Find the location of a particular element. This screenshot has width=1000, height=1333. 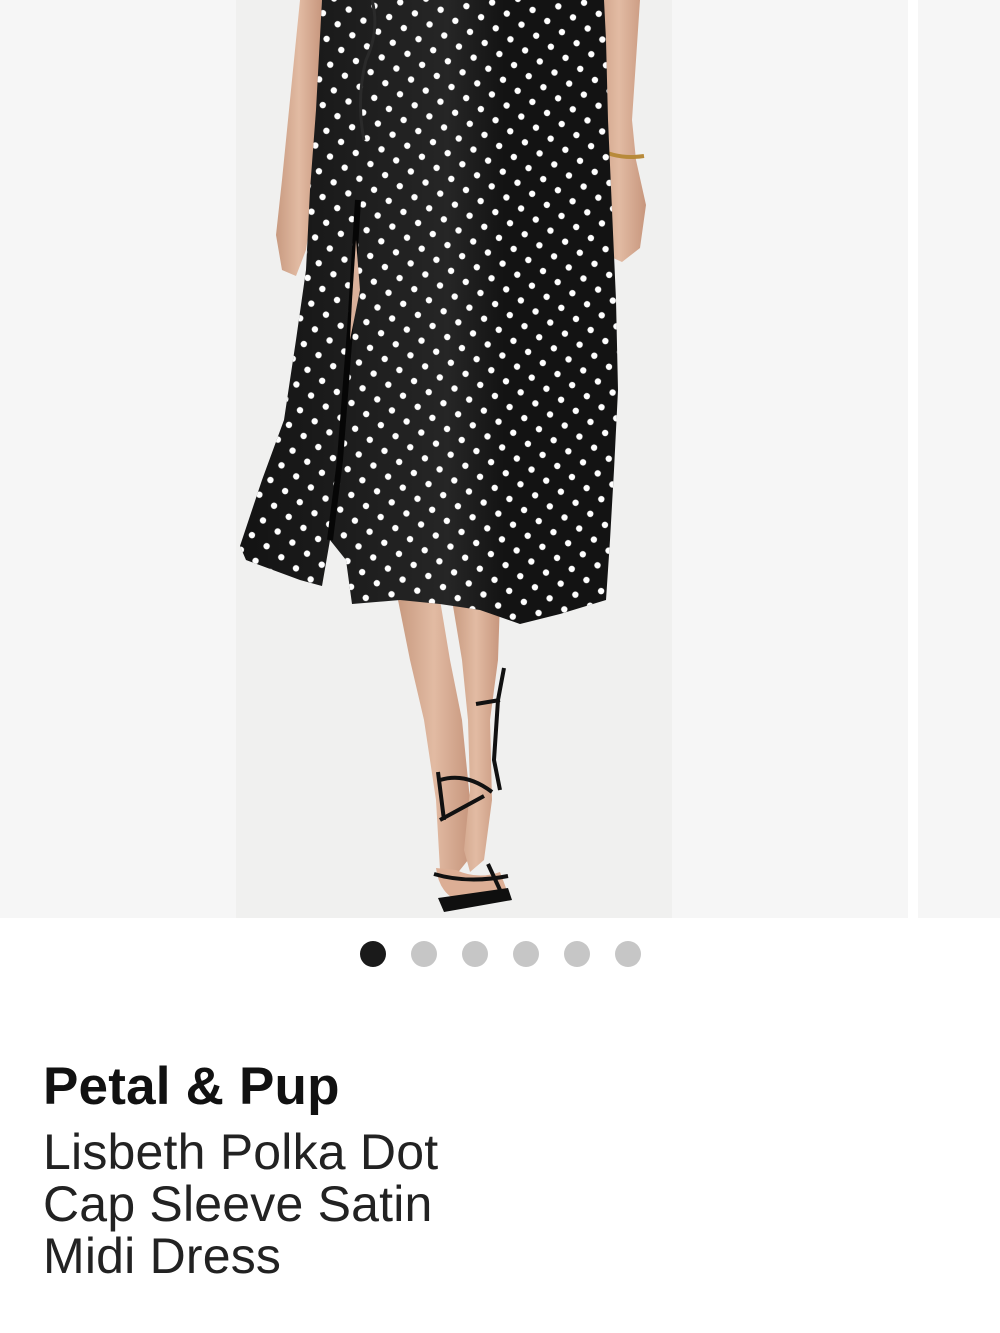

carousel-slide-next-peek is located at coordinates (959, 459).